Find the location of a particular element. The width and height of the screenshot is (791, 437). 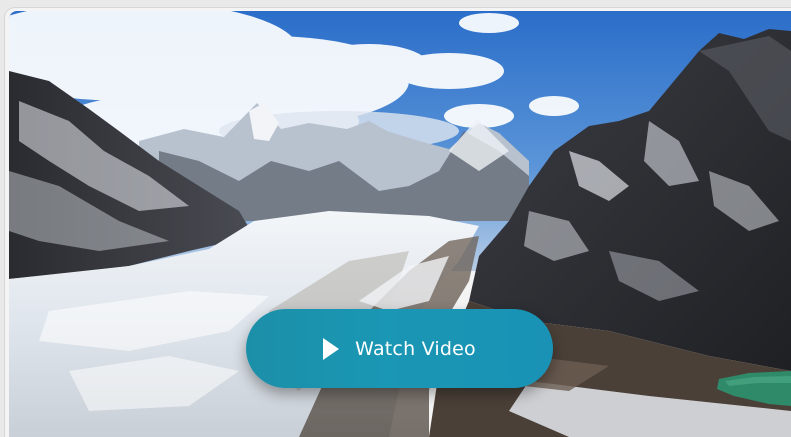

play-icon is located at coordinates (331, 348).